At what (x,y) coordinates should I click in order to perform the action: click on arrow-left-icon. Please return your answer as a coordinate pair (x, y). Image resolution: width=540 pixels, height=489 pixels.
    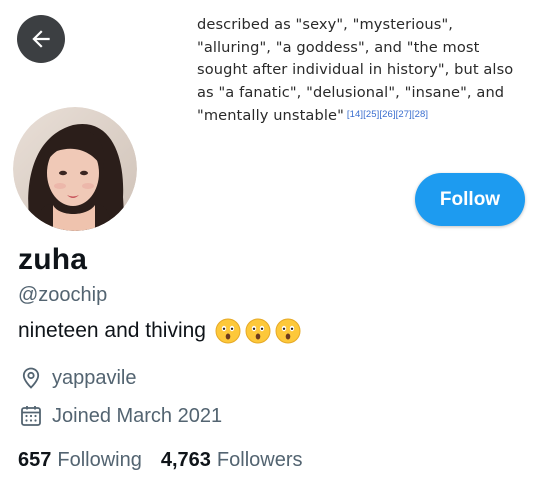
    Looking at the image, I should click on (41, 39).